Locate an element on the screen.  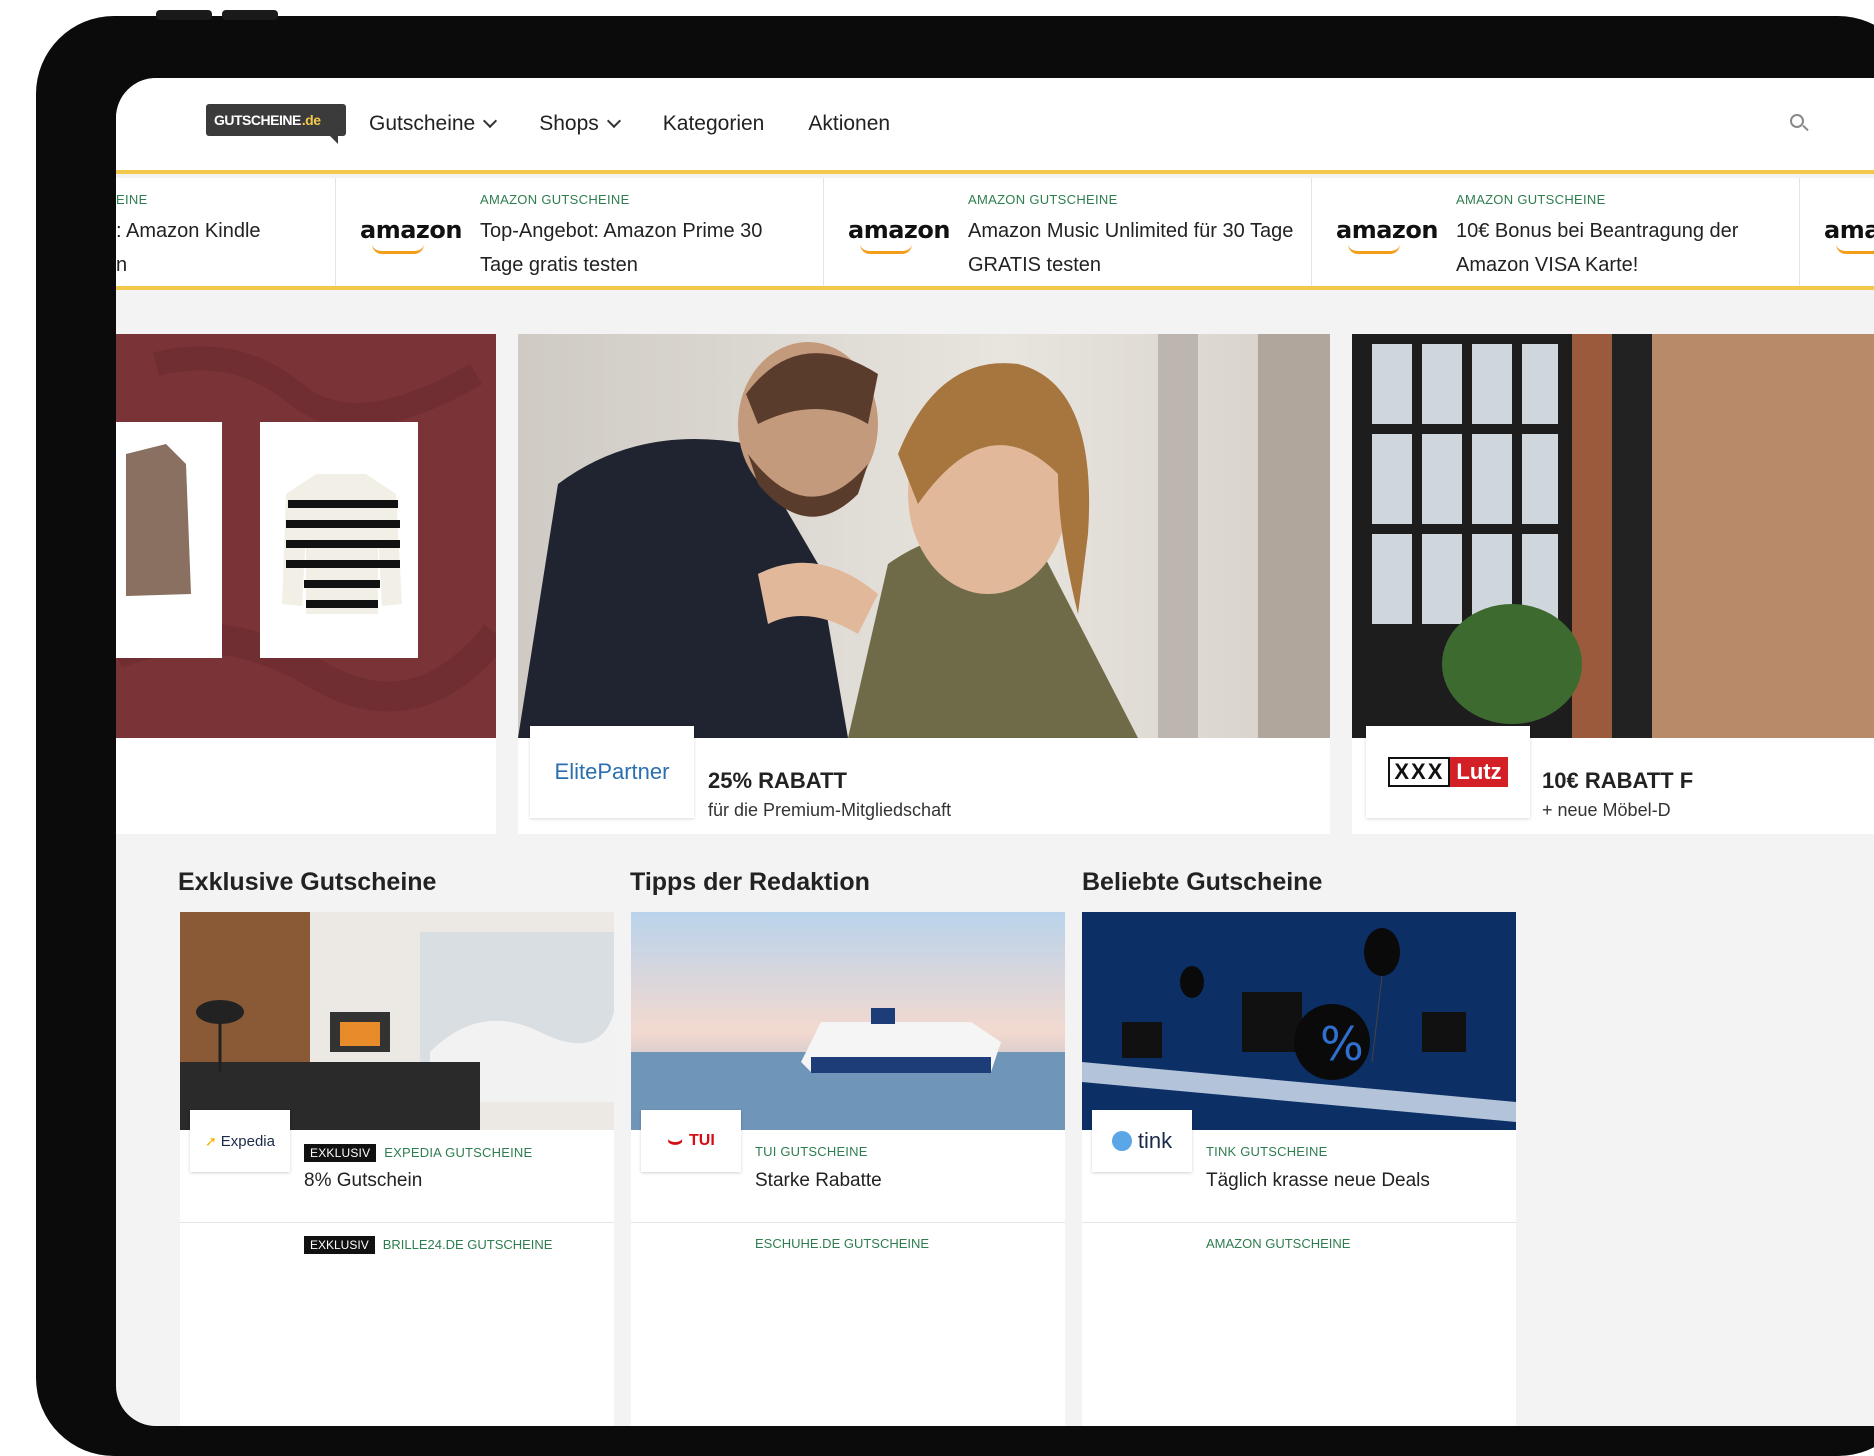
elitepartner-logo: ElitePartner is located at coordinates (612, 772).